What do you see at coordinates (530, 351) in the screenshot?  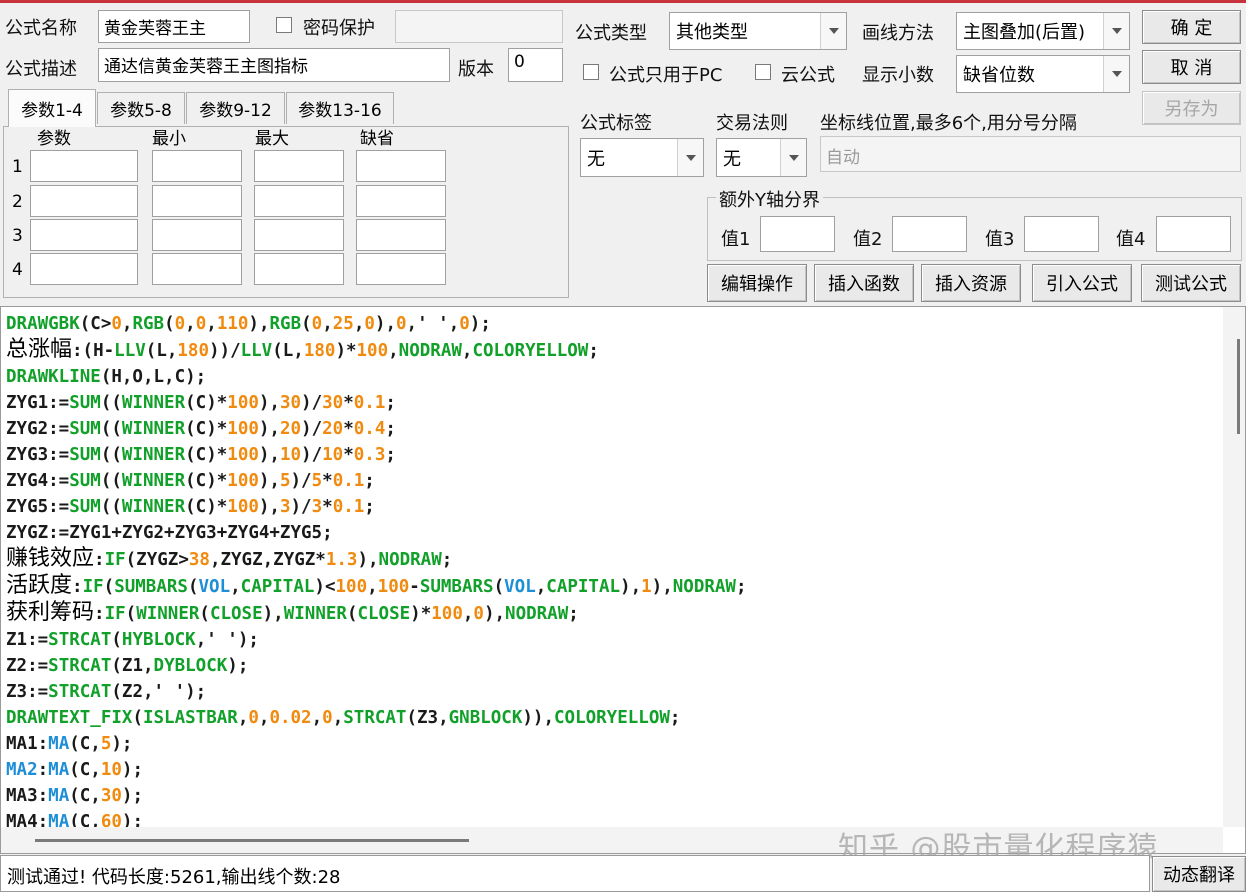 I see `code-token: COLORYELLOW` at bounding box center [530, 351].